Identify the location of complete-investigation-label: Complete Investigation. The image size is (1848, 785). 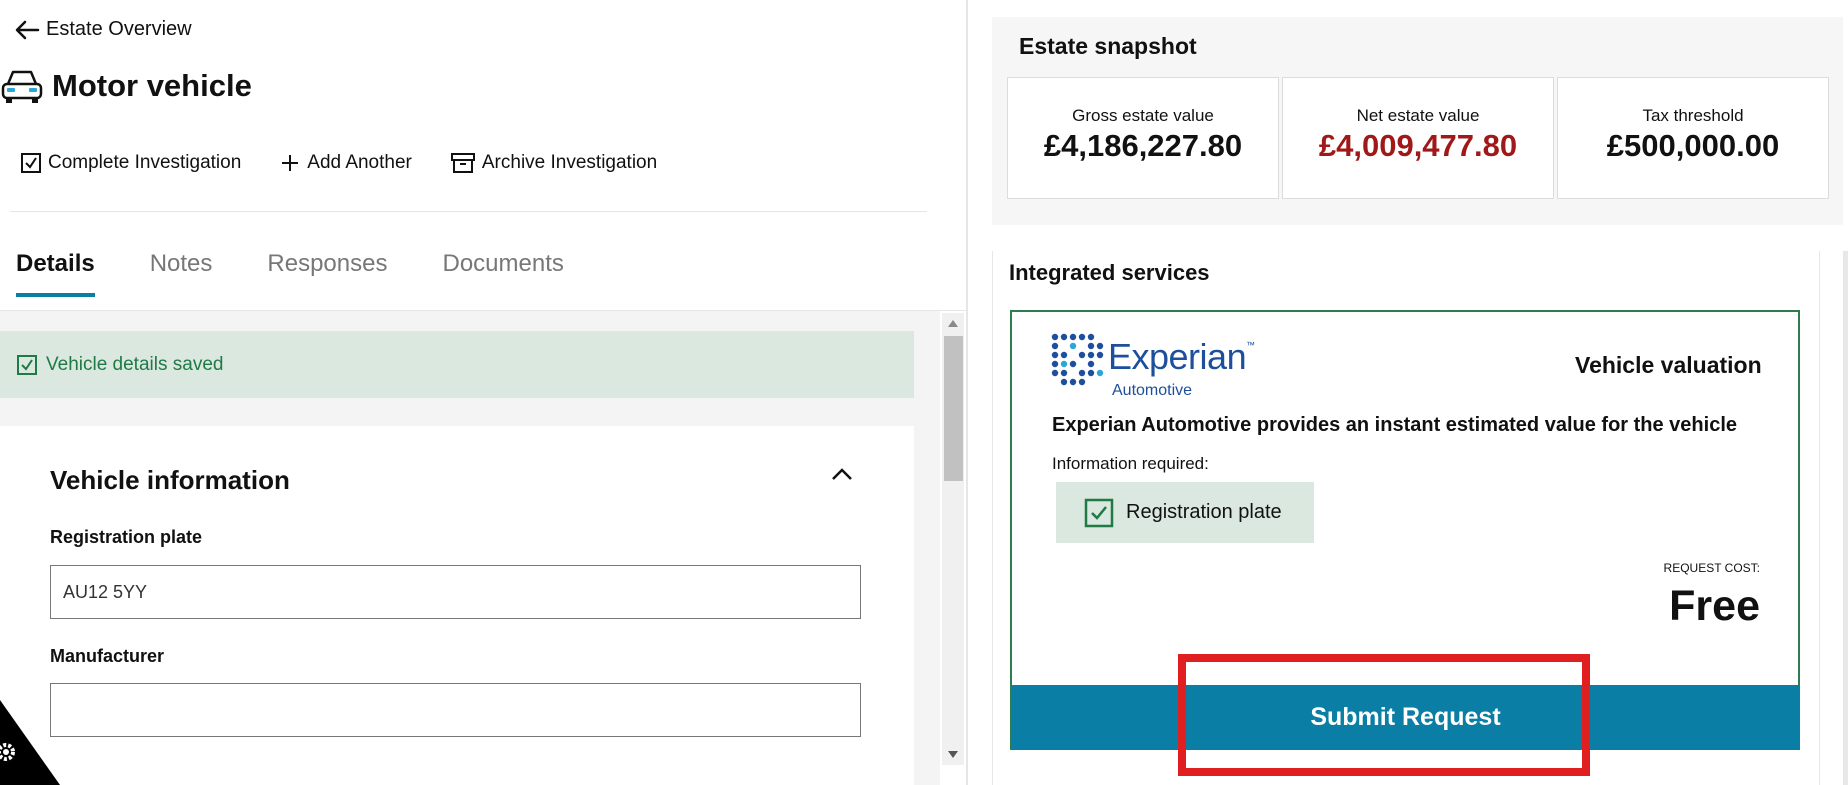
(145, 162).